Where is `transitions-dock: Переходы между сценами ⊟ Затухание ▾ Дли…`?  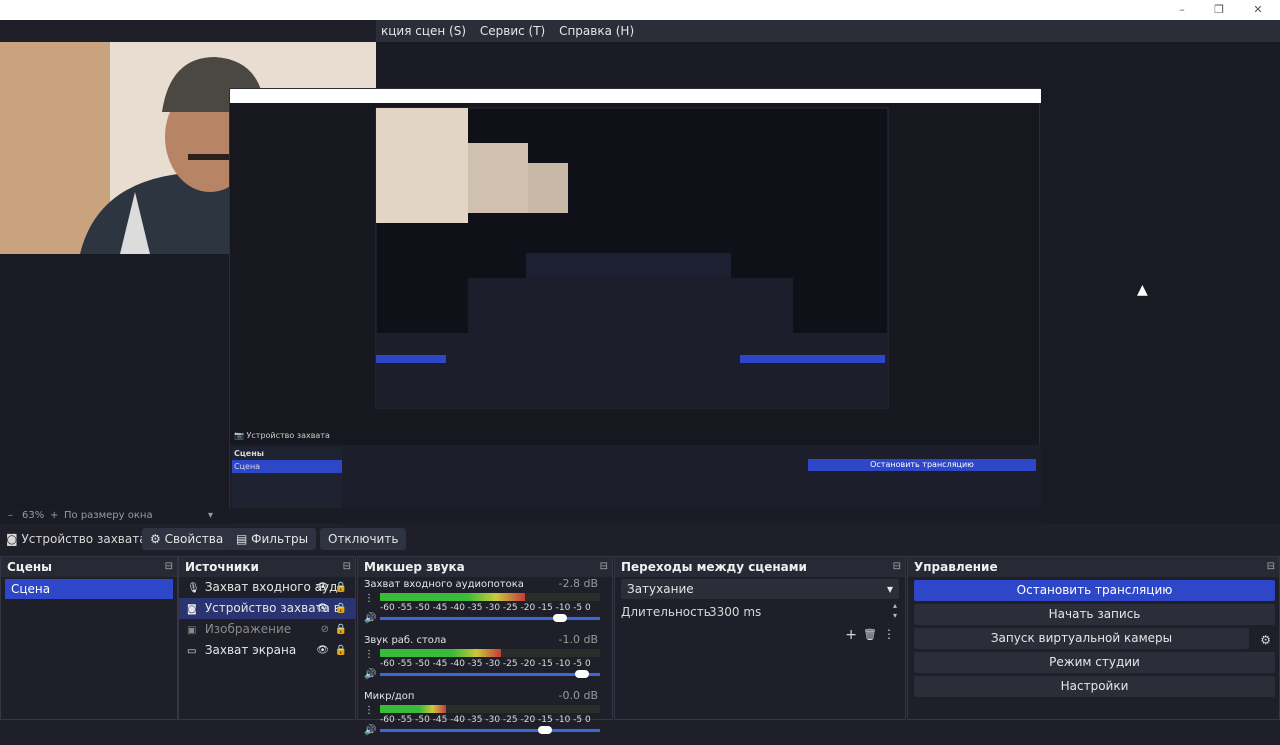
transitions-dock: Переходы между сценами ⊟ Затухание ▾ Дли… is located at coordinates (760, 638).